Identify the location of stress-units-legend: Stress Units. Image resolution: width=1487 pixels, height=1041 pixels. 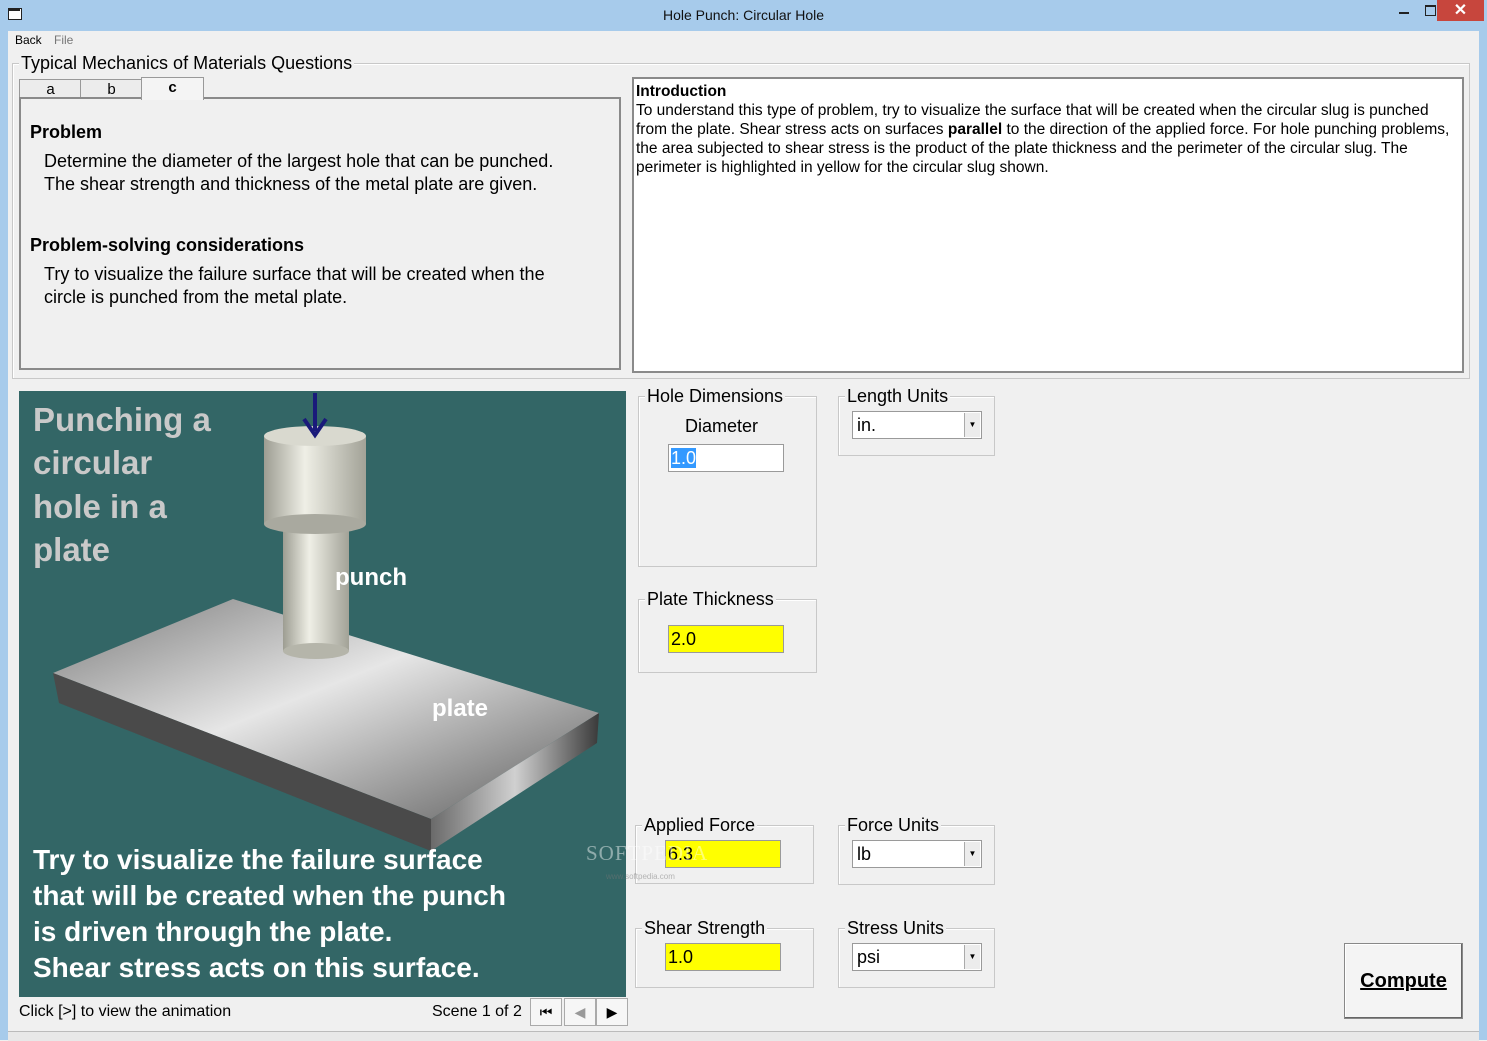
(896, 928).